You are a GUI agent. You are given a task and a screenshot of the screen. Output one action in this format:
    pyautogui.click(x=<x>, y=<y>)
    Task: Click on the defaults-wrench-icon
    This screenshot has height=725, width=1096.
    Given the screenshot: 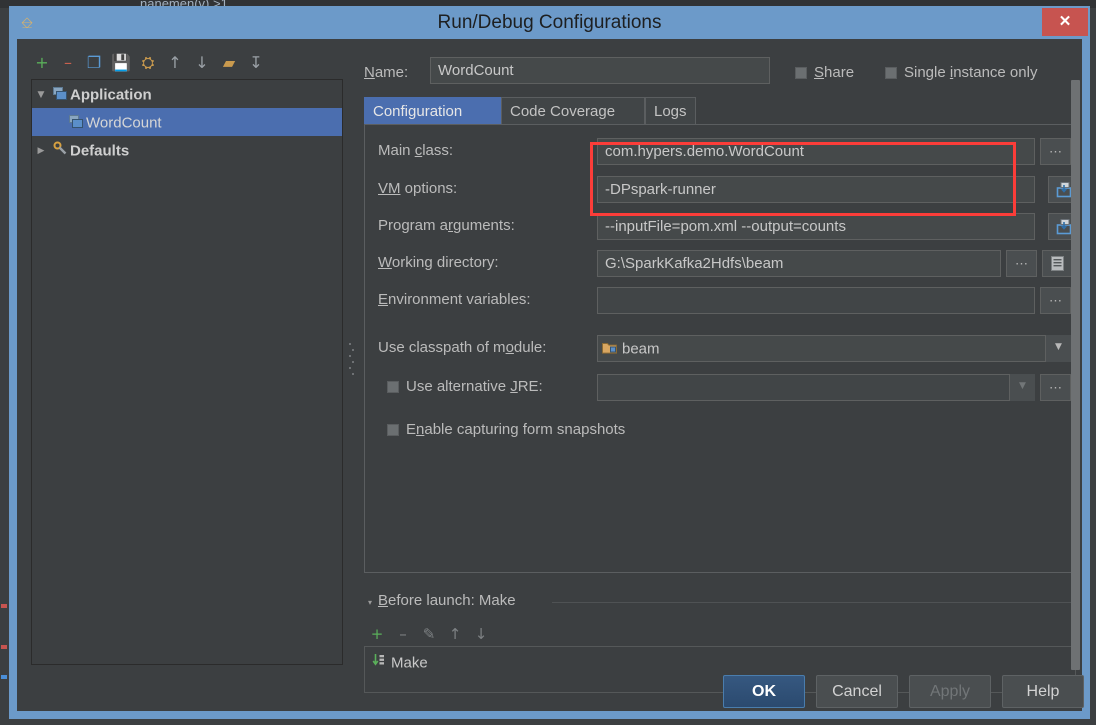 What is the action you would take?
    pyautogui.click(x=60, y=151)
    